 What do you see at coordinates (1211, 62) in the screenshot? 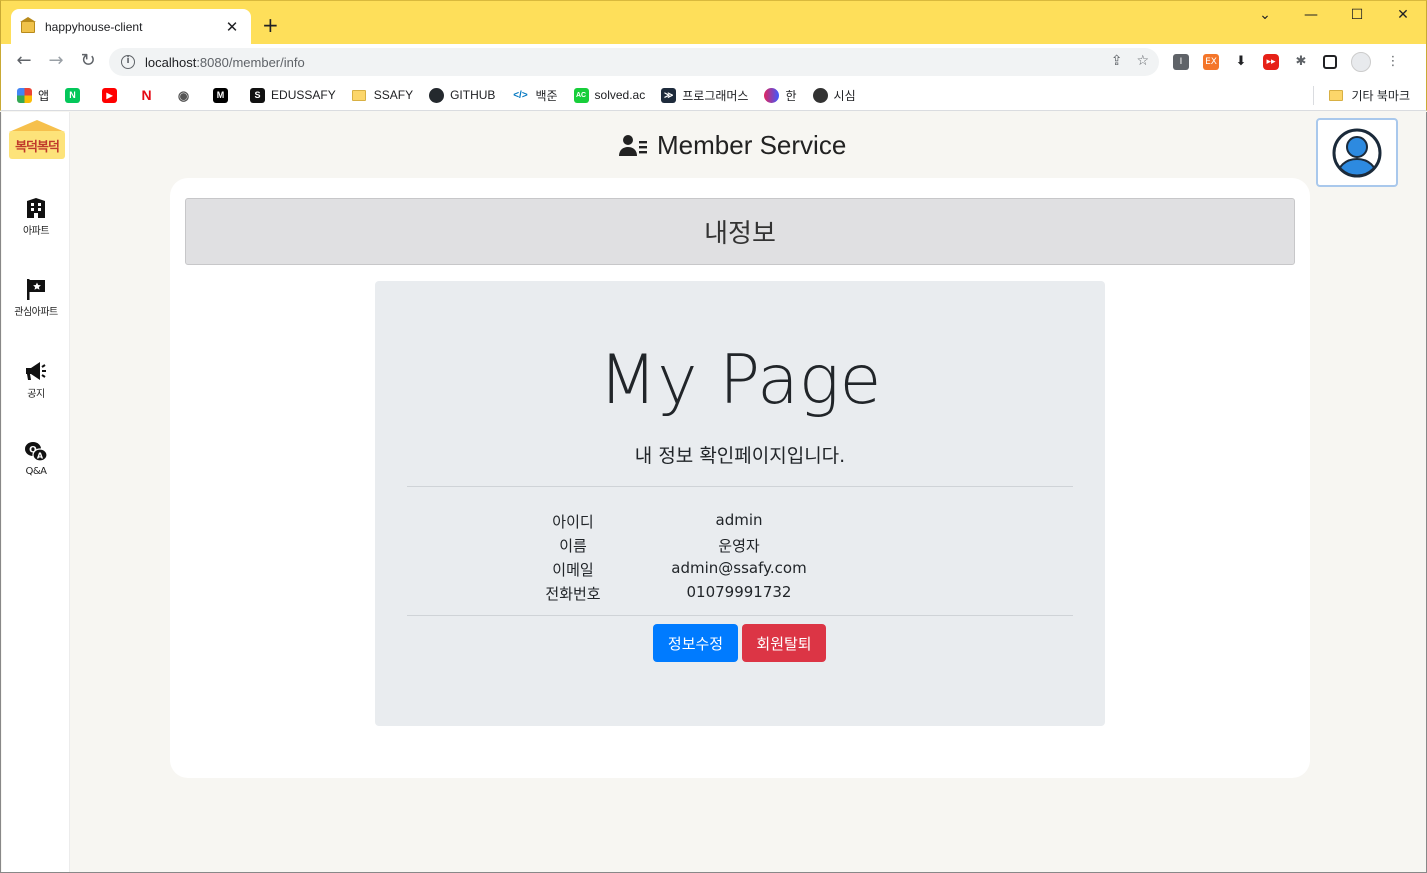
I see `extension-ex-icon: EX` at bounding box center [1211, 62].